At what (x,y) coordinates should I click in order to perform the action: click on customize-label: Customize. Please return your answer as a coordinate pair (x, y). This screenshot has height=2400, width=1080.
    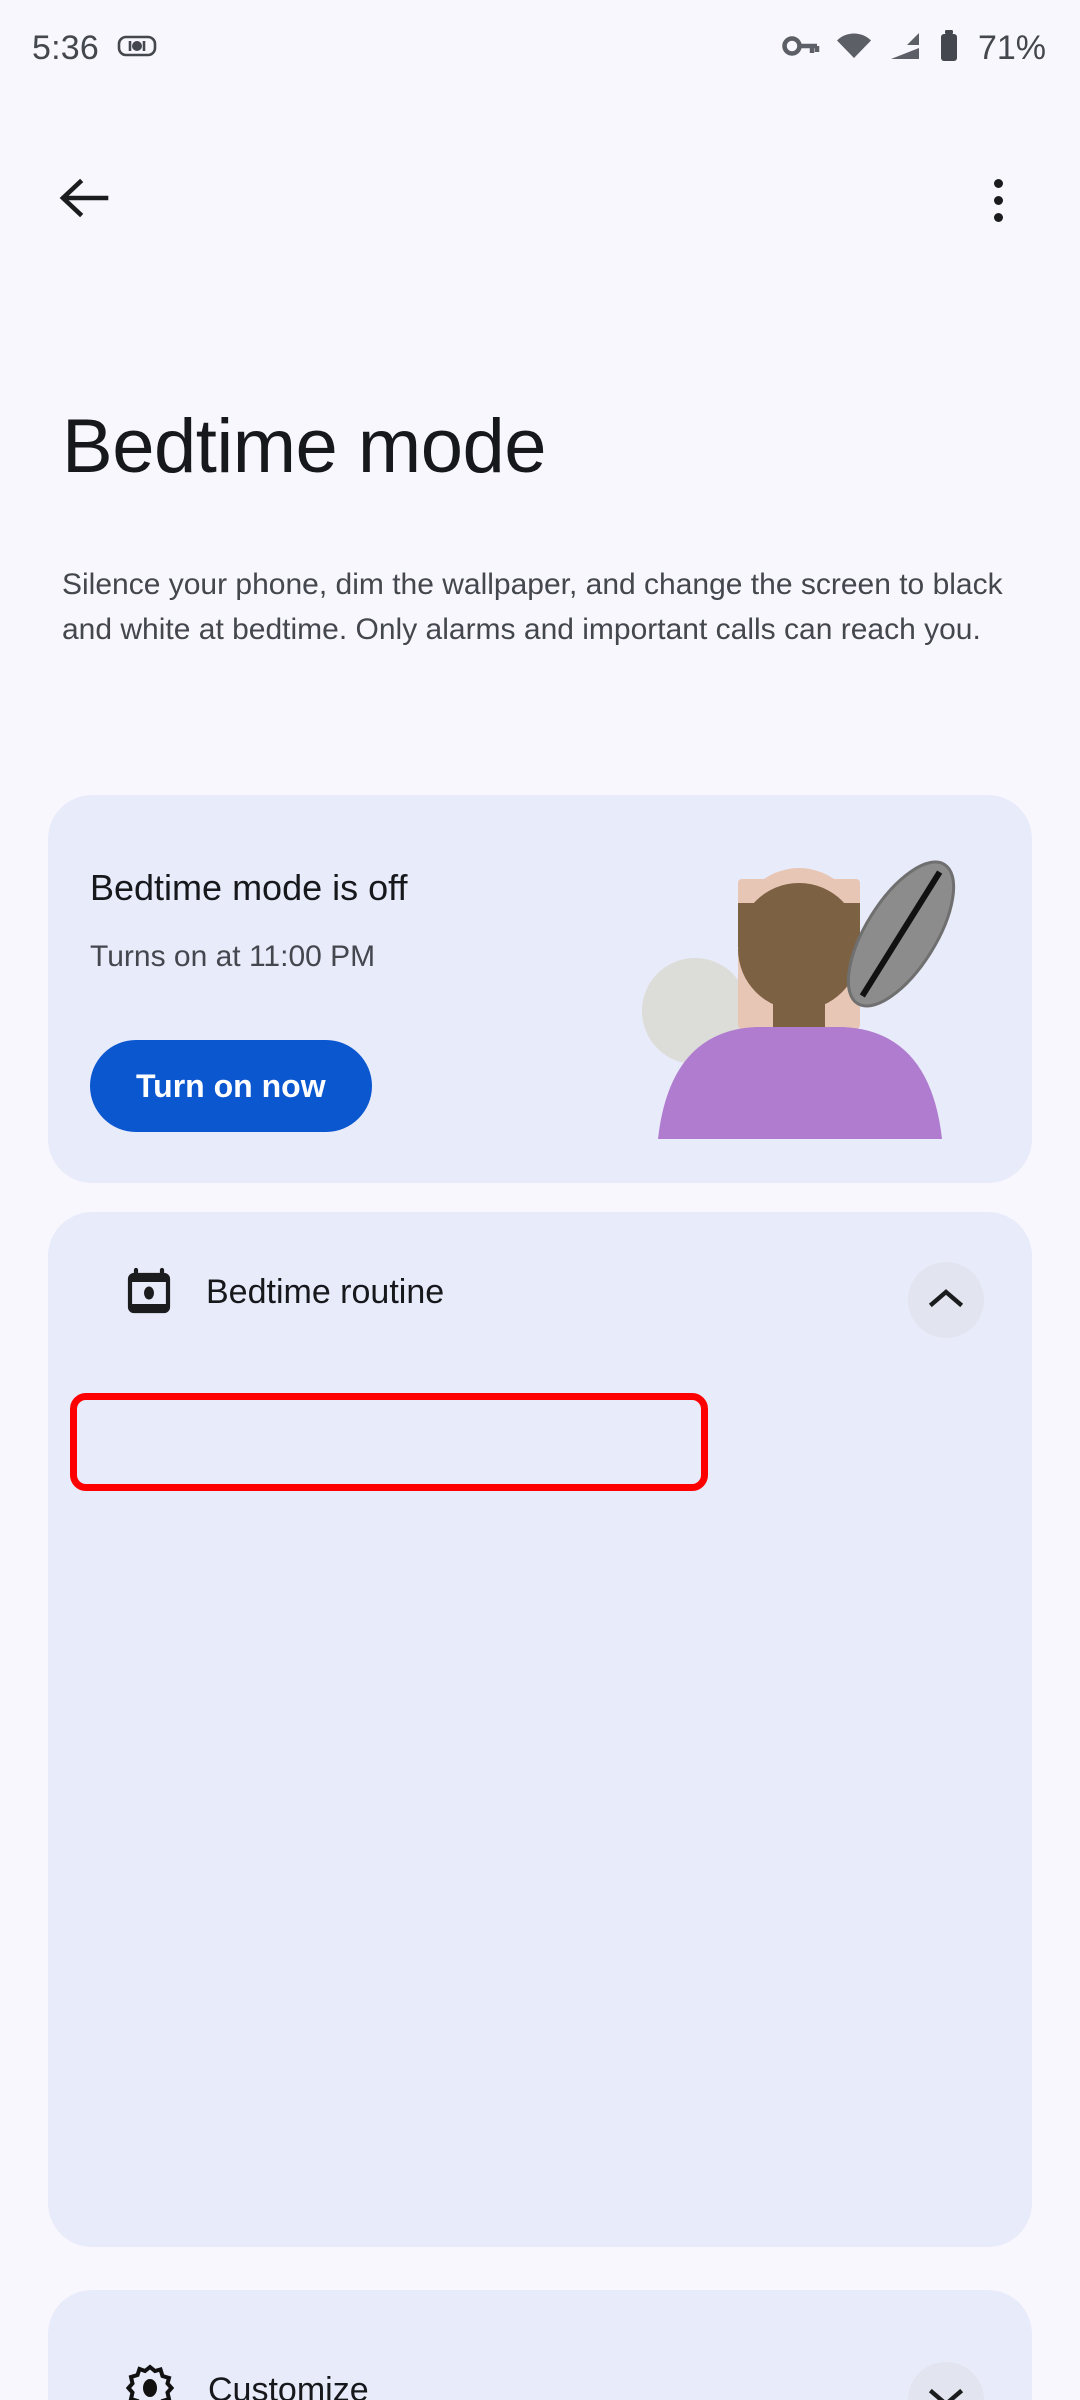
    Looking at the image, I should click on (288, 2385).